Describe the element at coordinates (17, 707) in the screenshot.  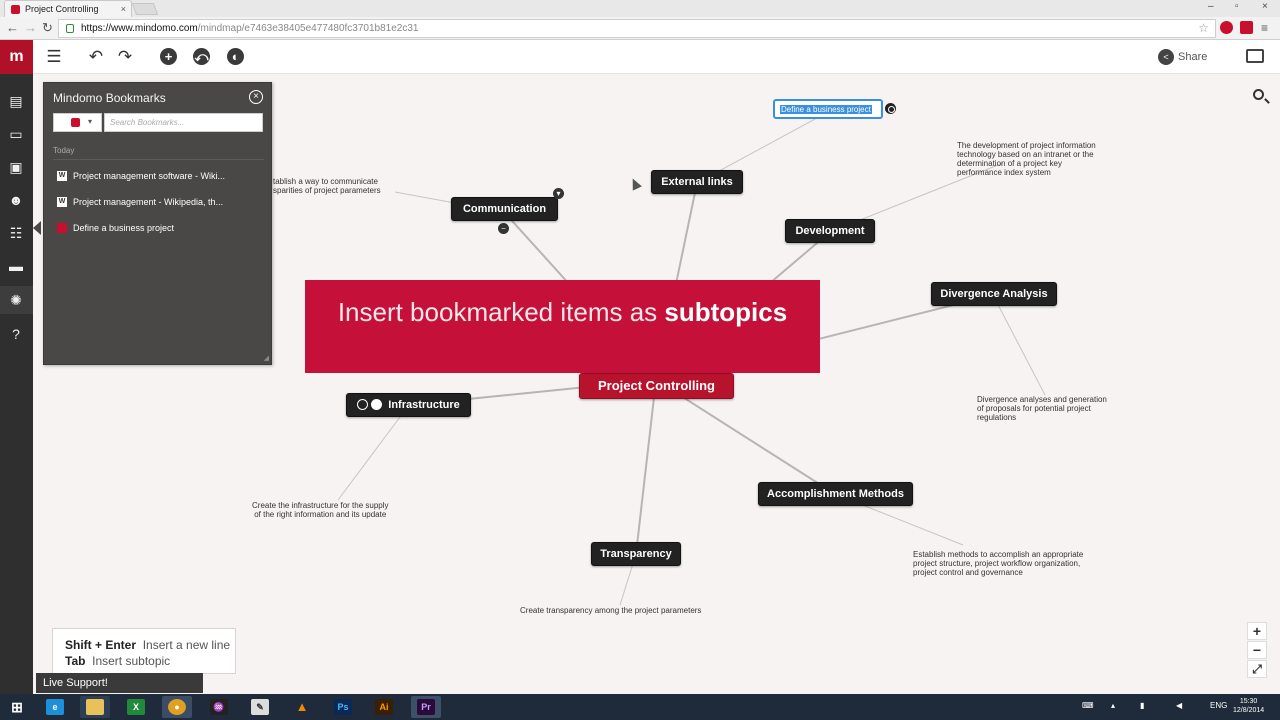
I see `windows-start-icon: ⊞` at that location.